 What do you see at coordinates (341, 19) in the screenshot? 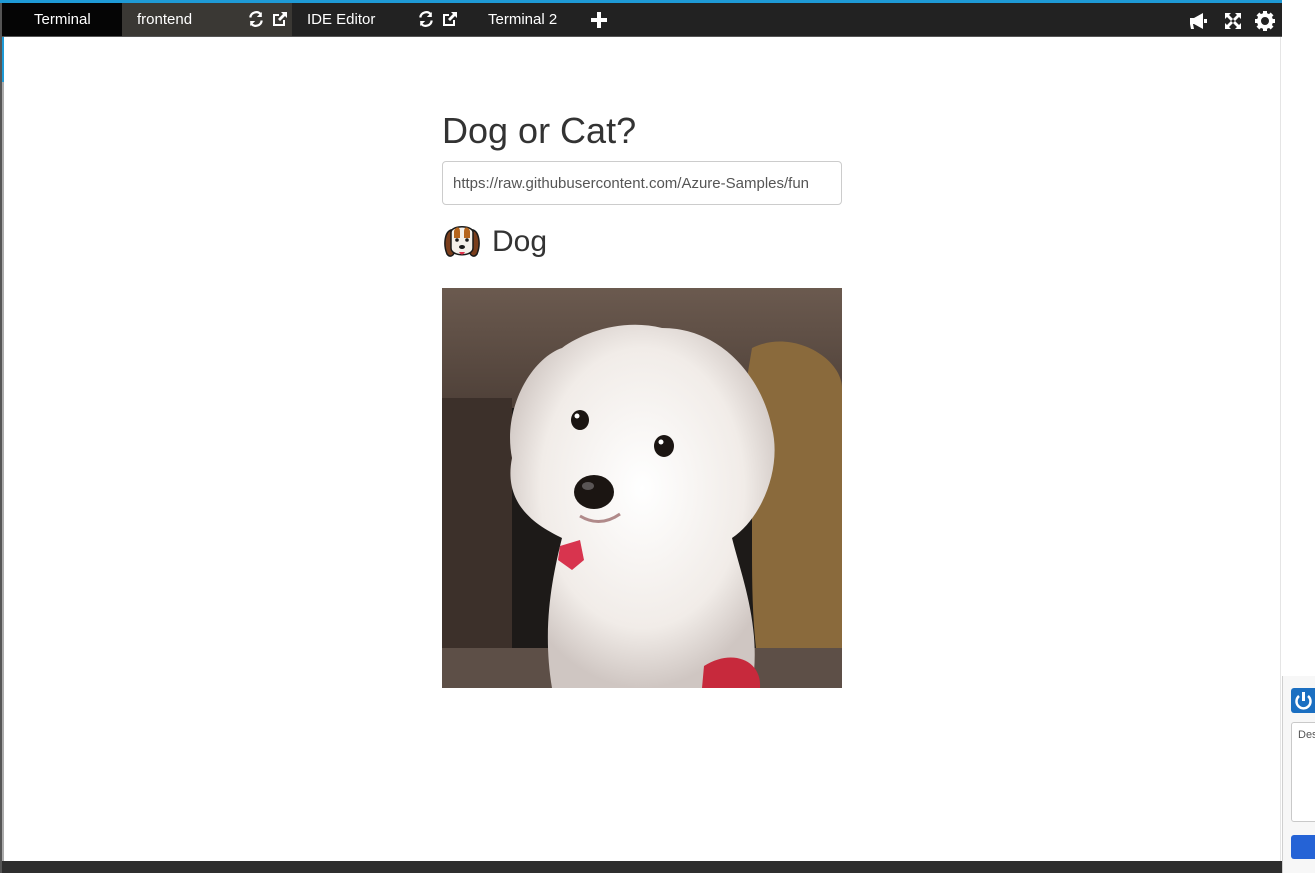
I see `tab-ide-editor-label: IDE Editor` at bounding box center [341, 19].